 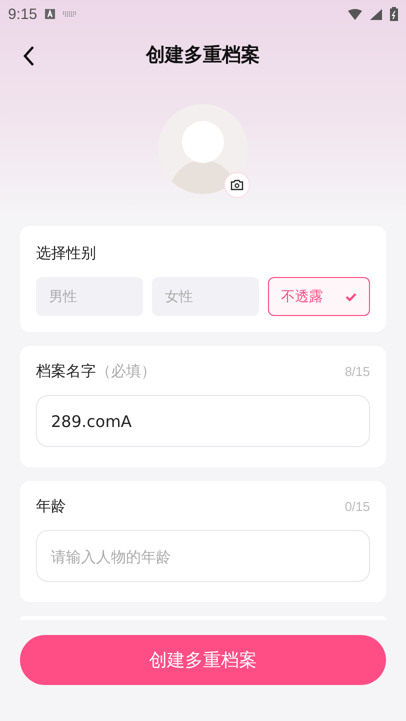 What do you see at coordinates (203, 421) in the screenshot?
I see `input-field: 289.comA` at bounding box center [203, 421].